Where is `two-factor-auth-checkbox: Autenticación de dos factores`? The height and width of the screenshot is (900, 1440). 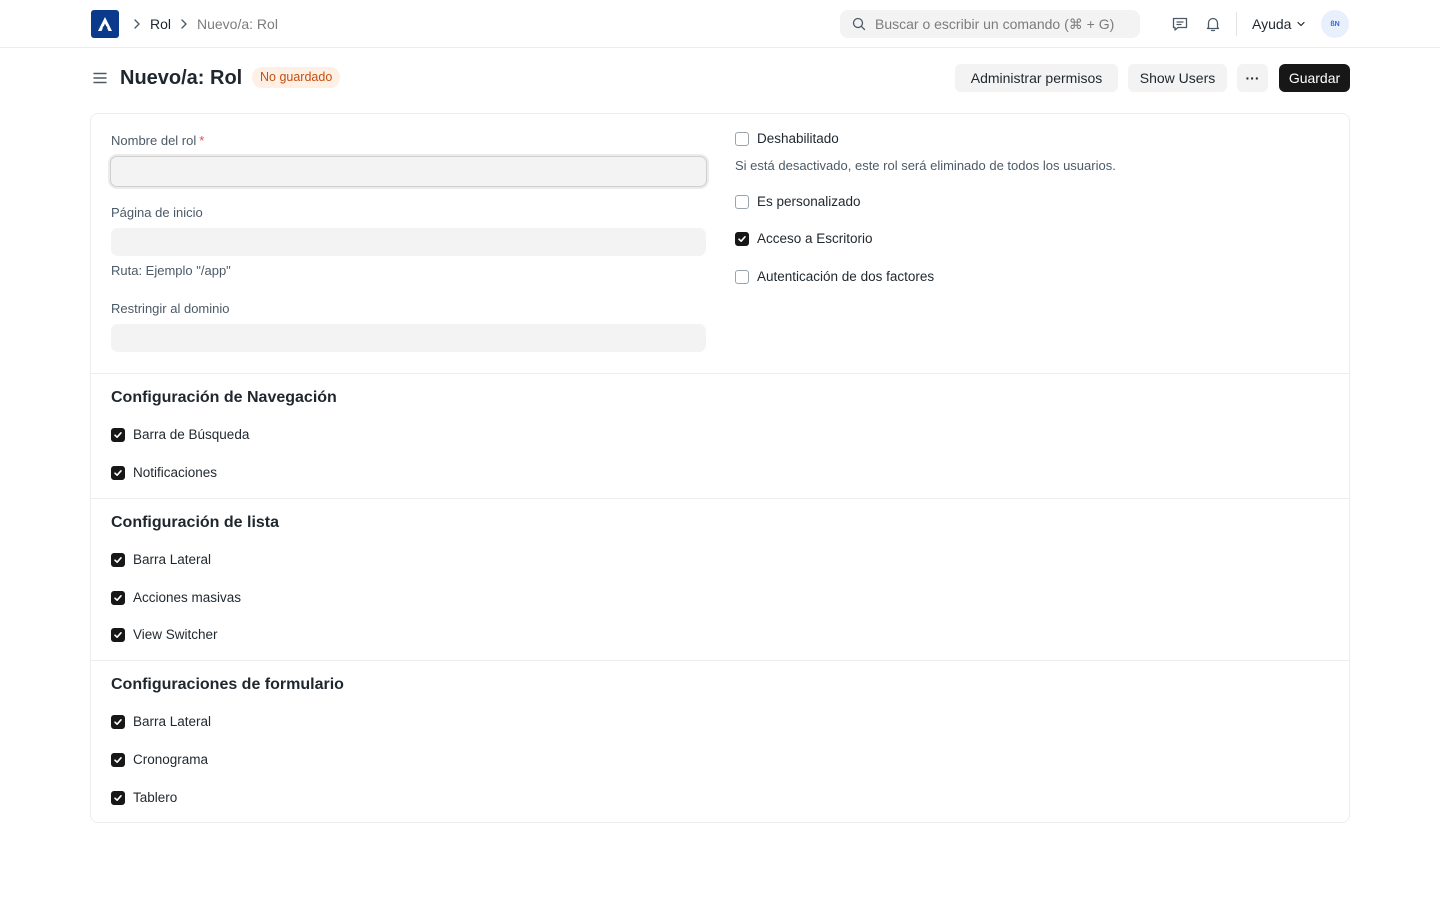
two-factor-auth-checkbox: Autenticación de dos factores is located at coordinates (834, 277).